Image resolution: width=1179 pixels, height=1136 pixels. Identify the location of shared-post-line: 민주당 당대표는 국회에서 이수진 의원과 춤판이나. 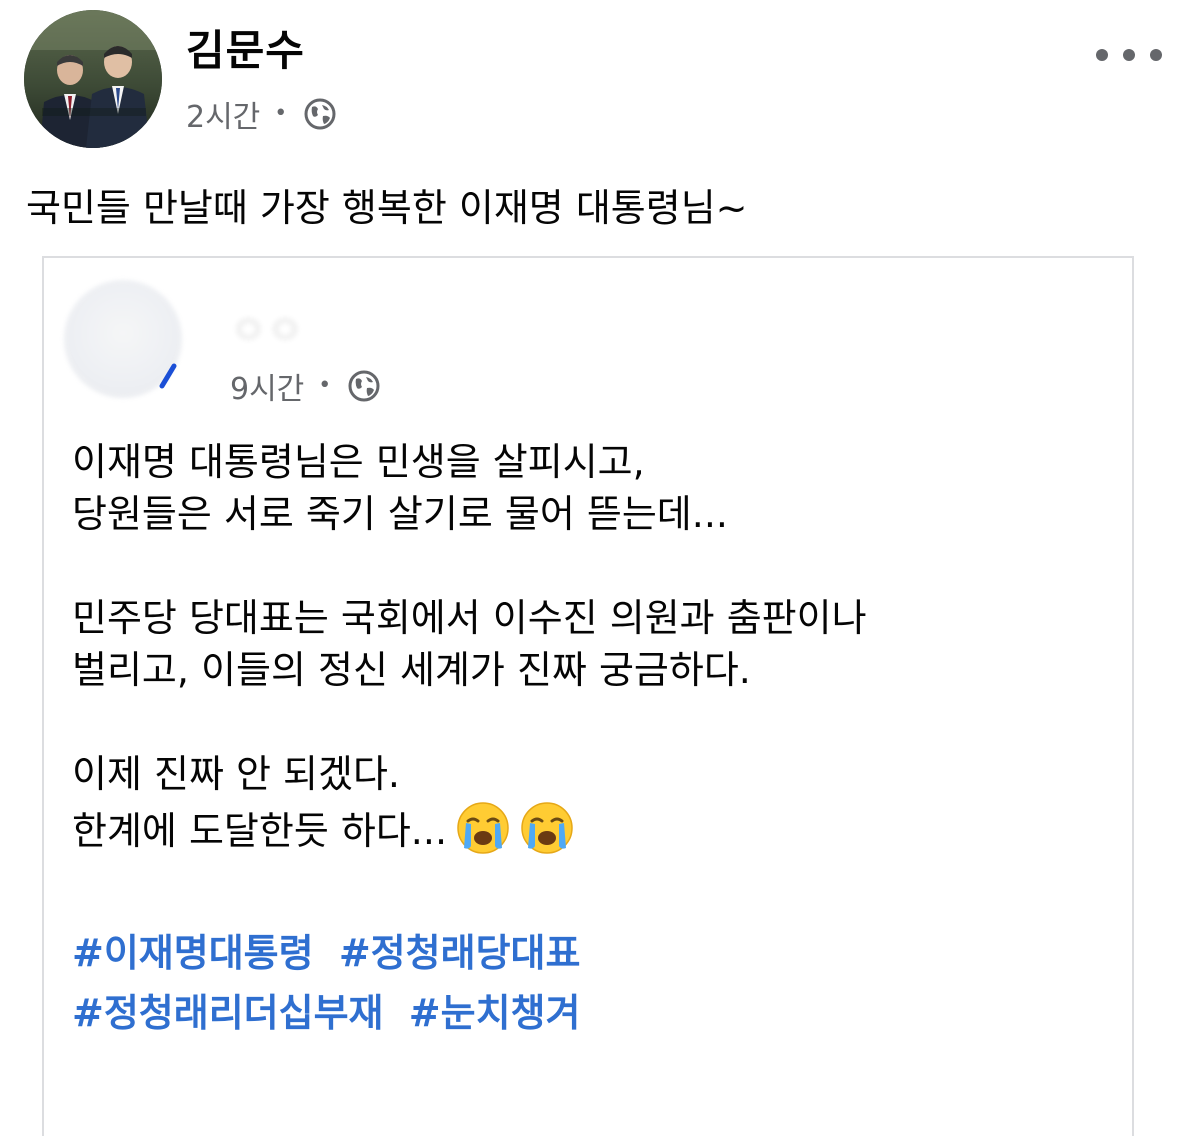
(469, 618).